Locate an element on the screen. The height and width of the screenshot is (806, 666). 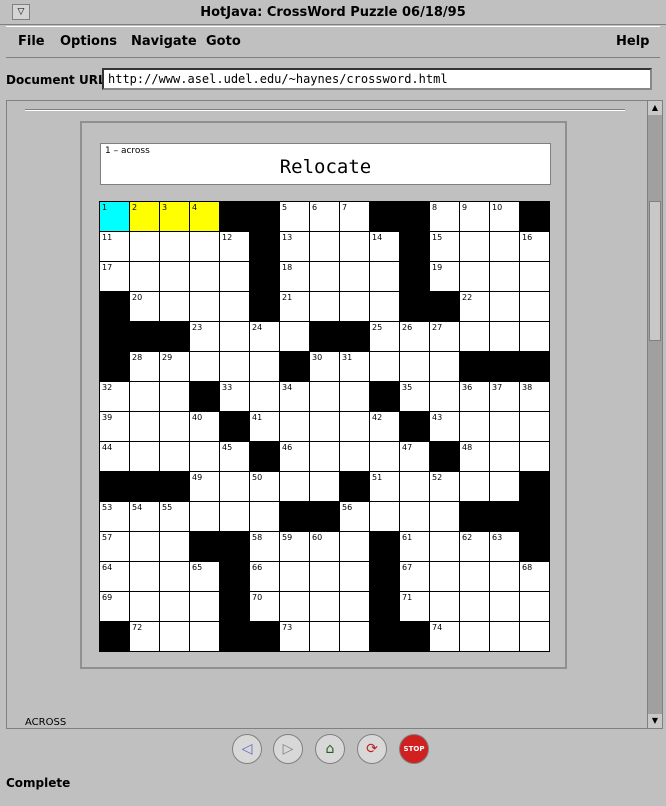
grid-cell: 58 is located at coordinates (264, 546).